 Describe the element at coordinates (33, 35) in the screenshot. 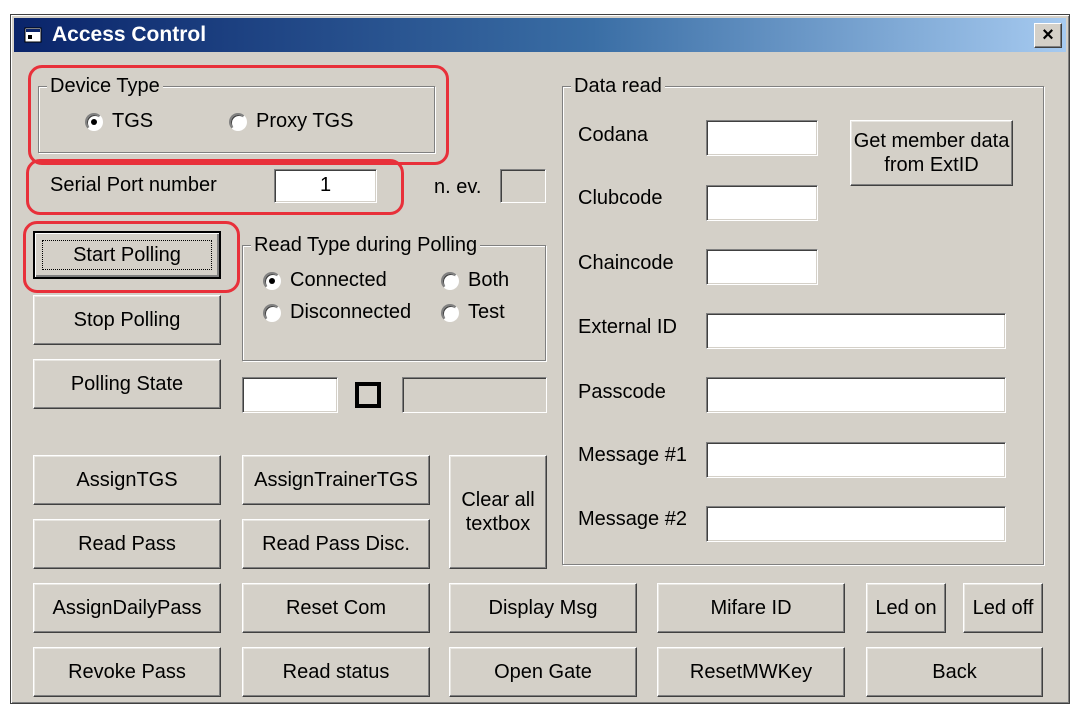

I see `app-window-icon` at that location.